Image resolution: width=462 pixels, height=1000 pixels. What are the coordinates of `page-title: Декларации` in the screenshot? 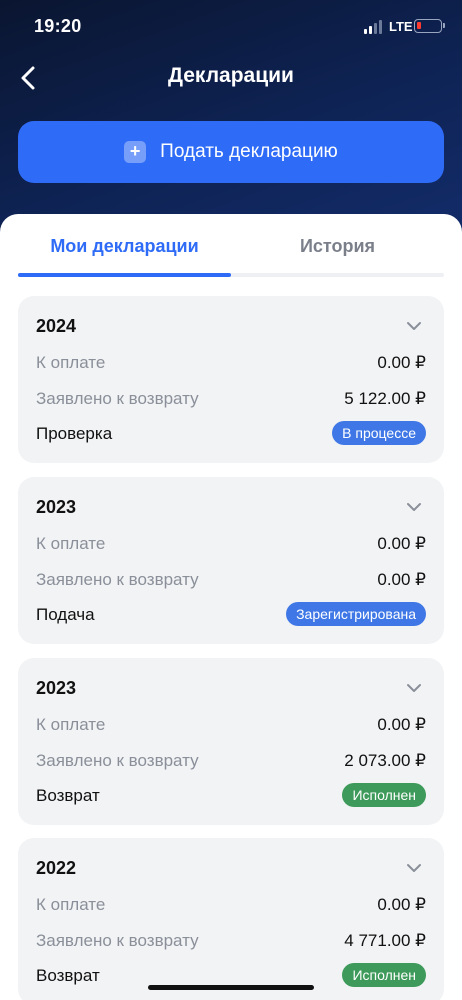 It's located at (231, 75).